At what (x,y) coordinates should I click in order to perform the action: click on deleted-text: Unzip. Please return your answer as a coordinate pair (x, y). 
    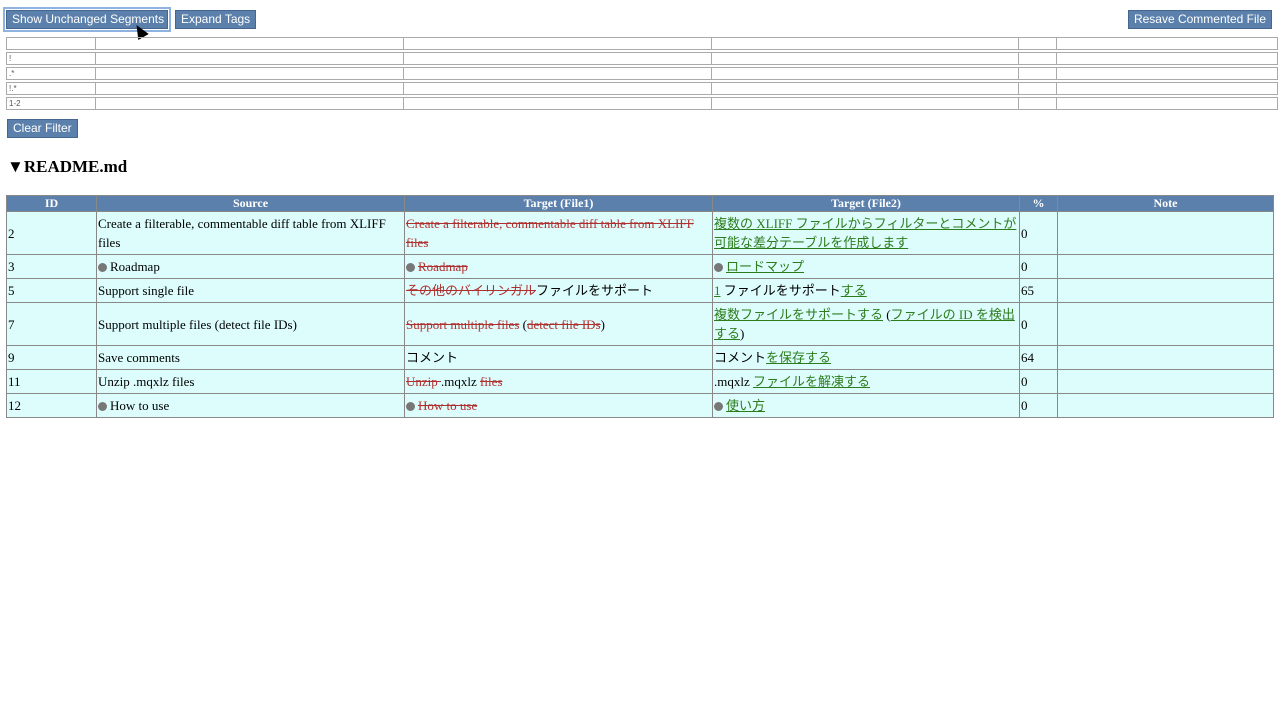
    Looking at the image, I should click on (424, 381).